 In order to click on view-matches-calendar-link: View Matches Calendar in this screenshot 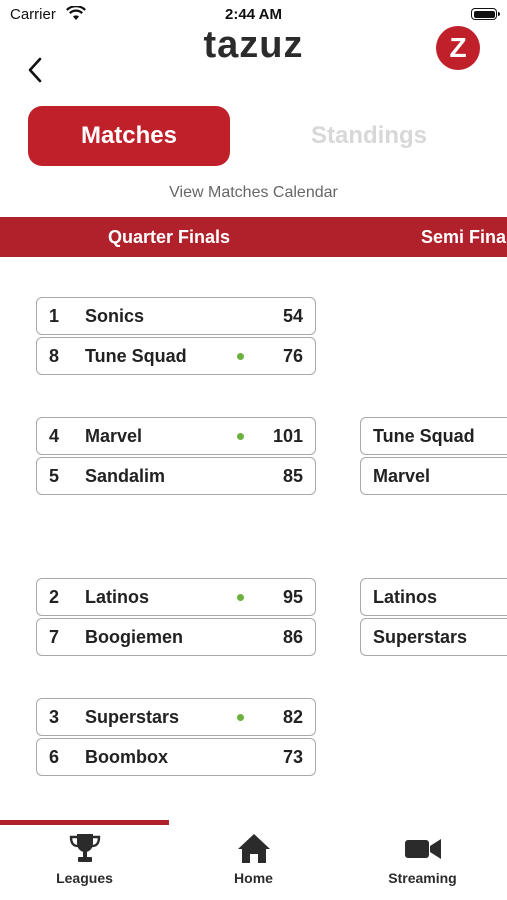, I will do `click(253, 193)`.